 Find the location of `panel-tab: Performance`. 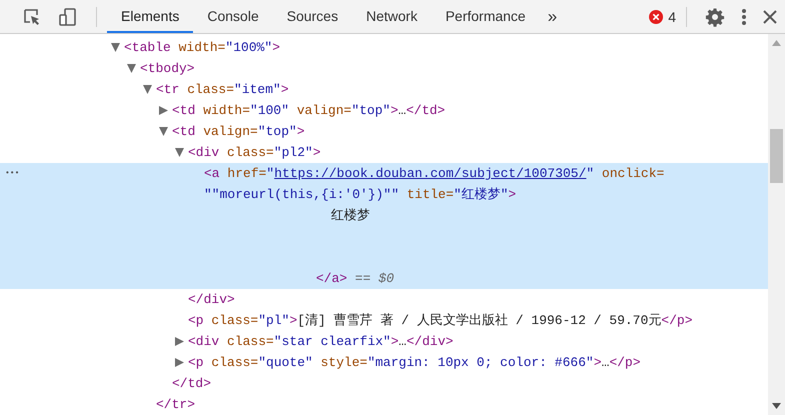

panel-tab: Performance is located at coordinates (485, 16).